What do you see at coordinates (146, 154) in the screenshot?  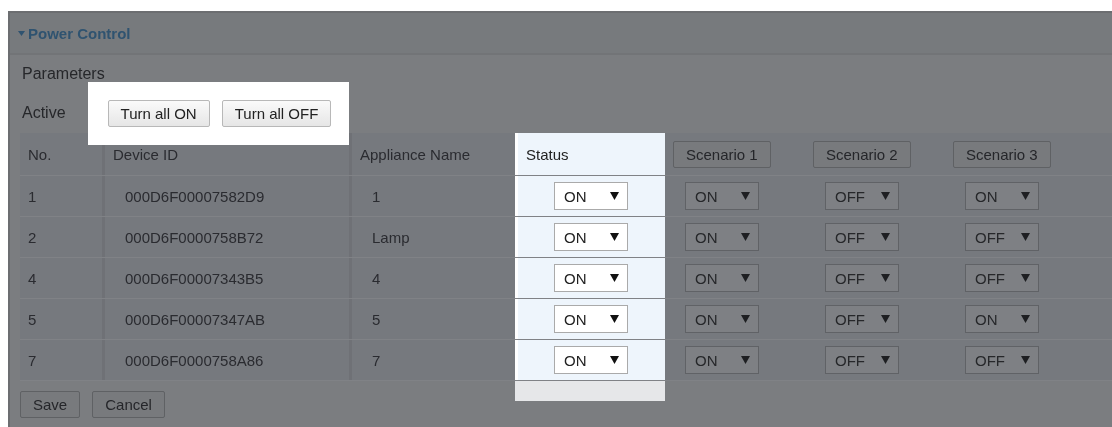 I see `column-header: Device ID` at bounding box center [146, 154].